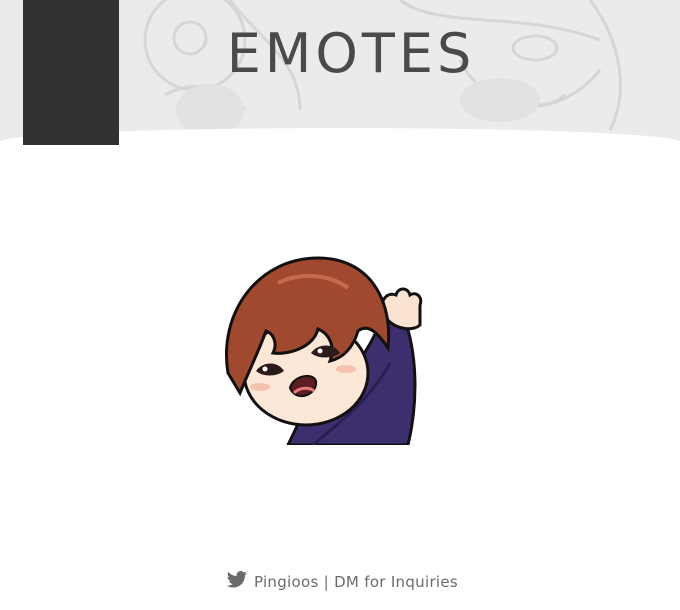 This screenshot has height=610, width=680. Describe the element at coordinates (356, 582) in the screenshot. I see `footer-credit-text: Pingioos | DM for Inquiries` at that location.